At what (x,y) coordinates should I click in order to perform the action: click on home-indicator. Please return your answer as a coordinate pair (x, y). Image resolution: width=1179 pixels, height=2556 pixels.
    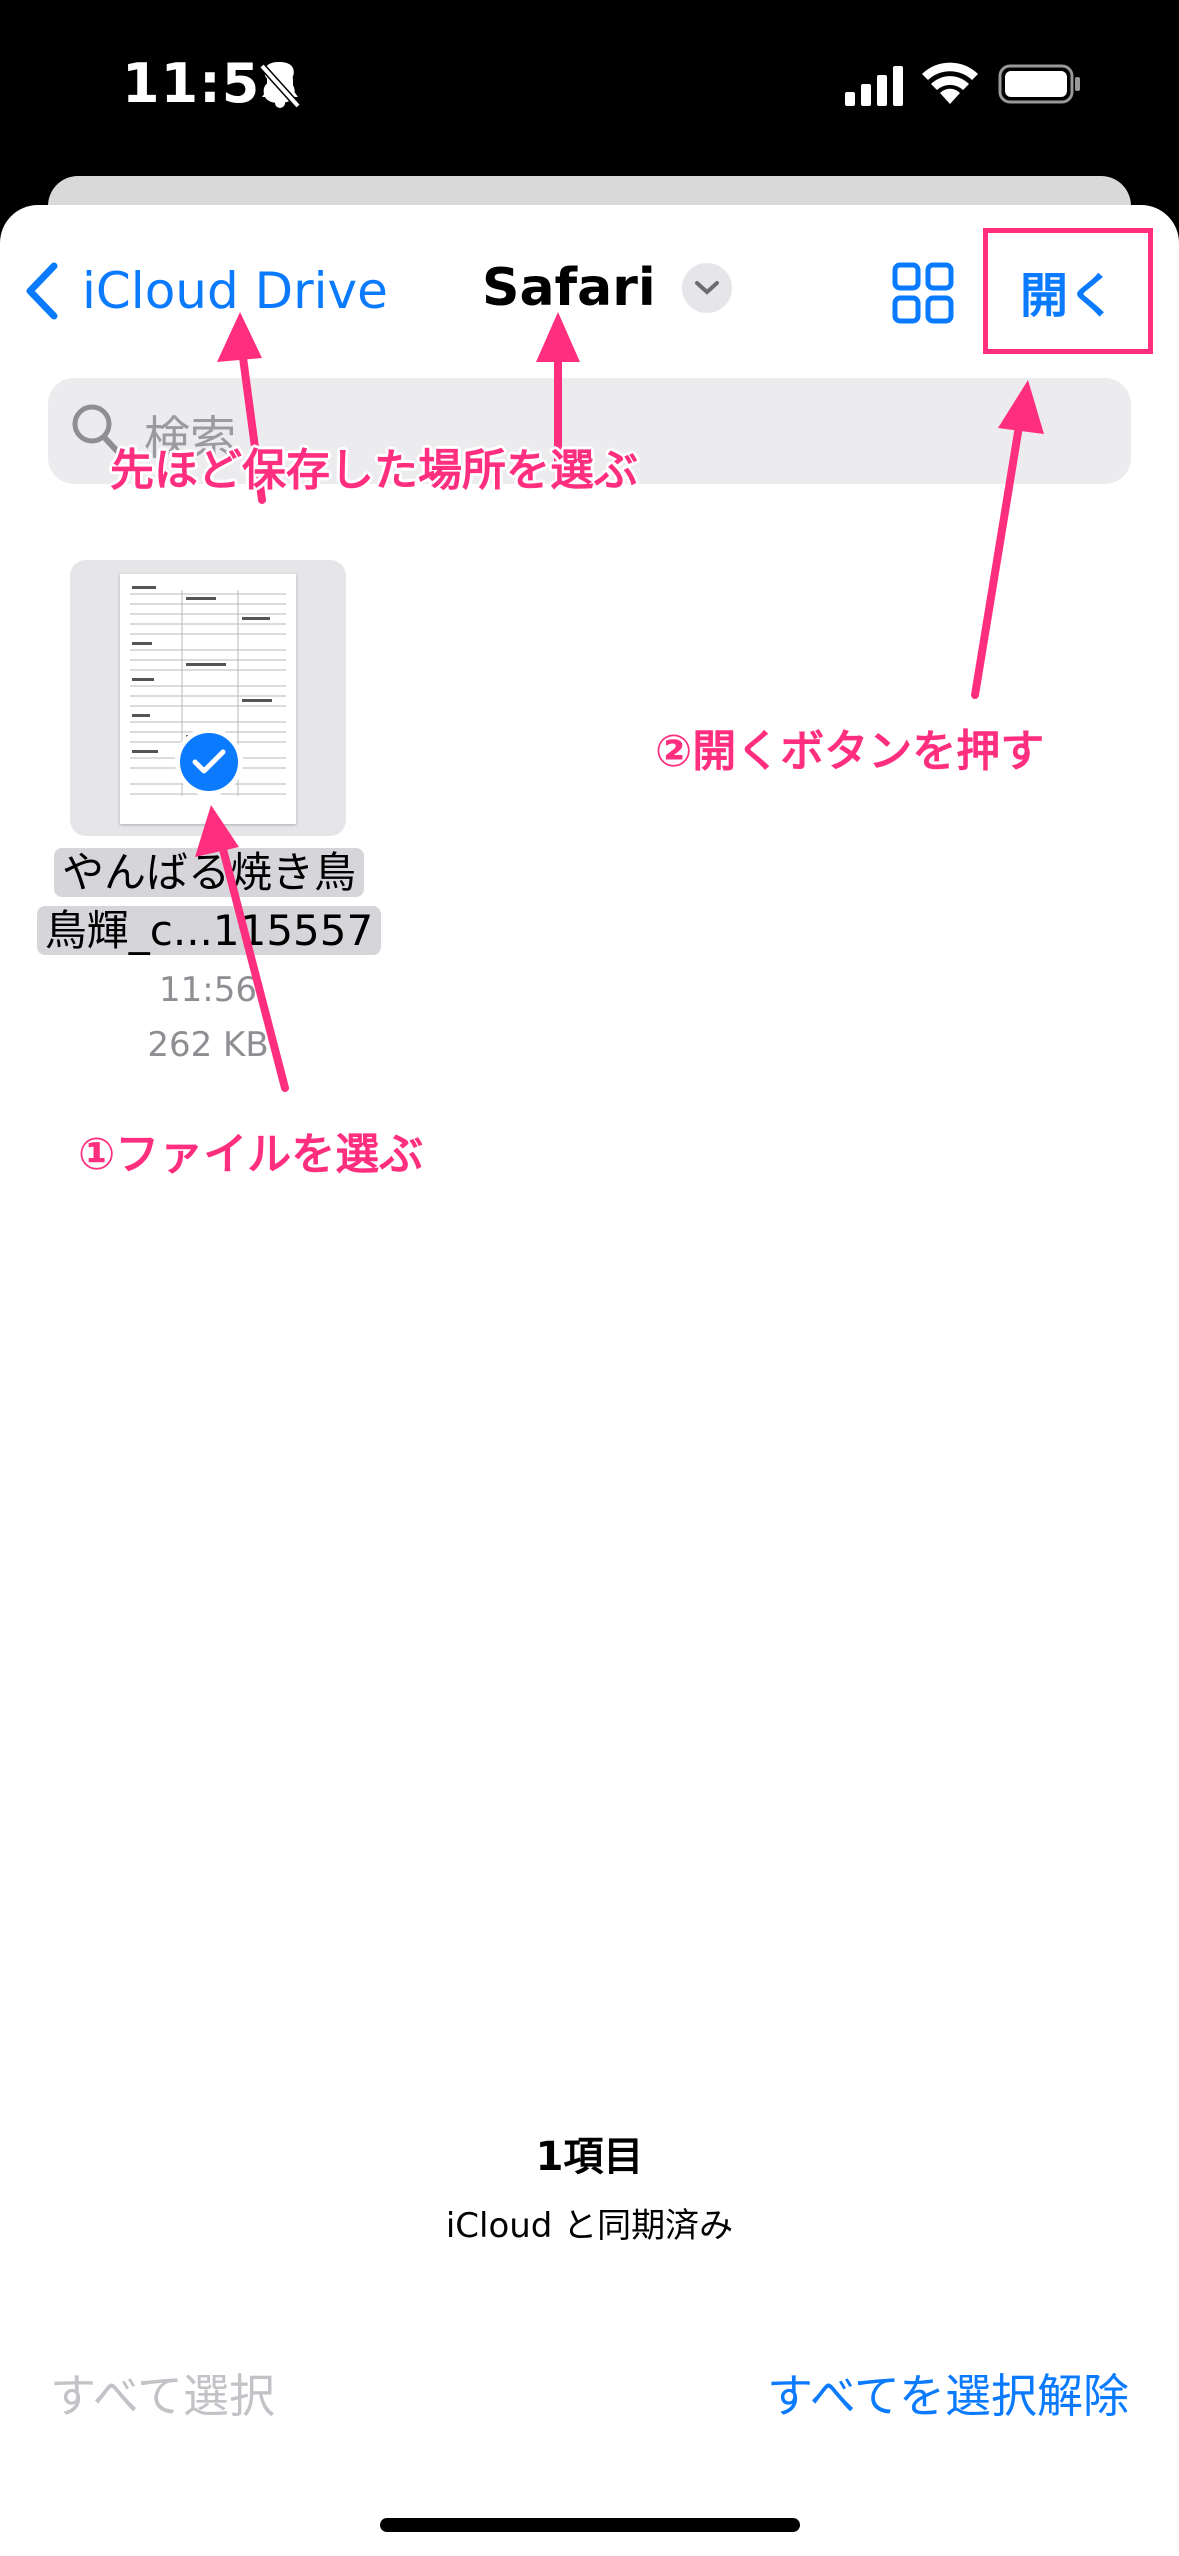
    Looking at the image, I should click on (590, 2525).